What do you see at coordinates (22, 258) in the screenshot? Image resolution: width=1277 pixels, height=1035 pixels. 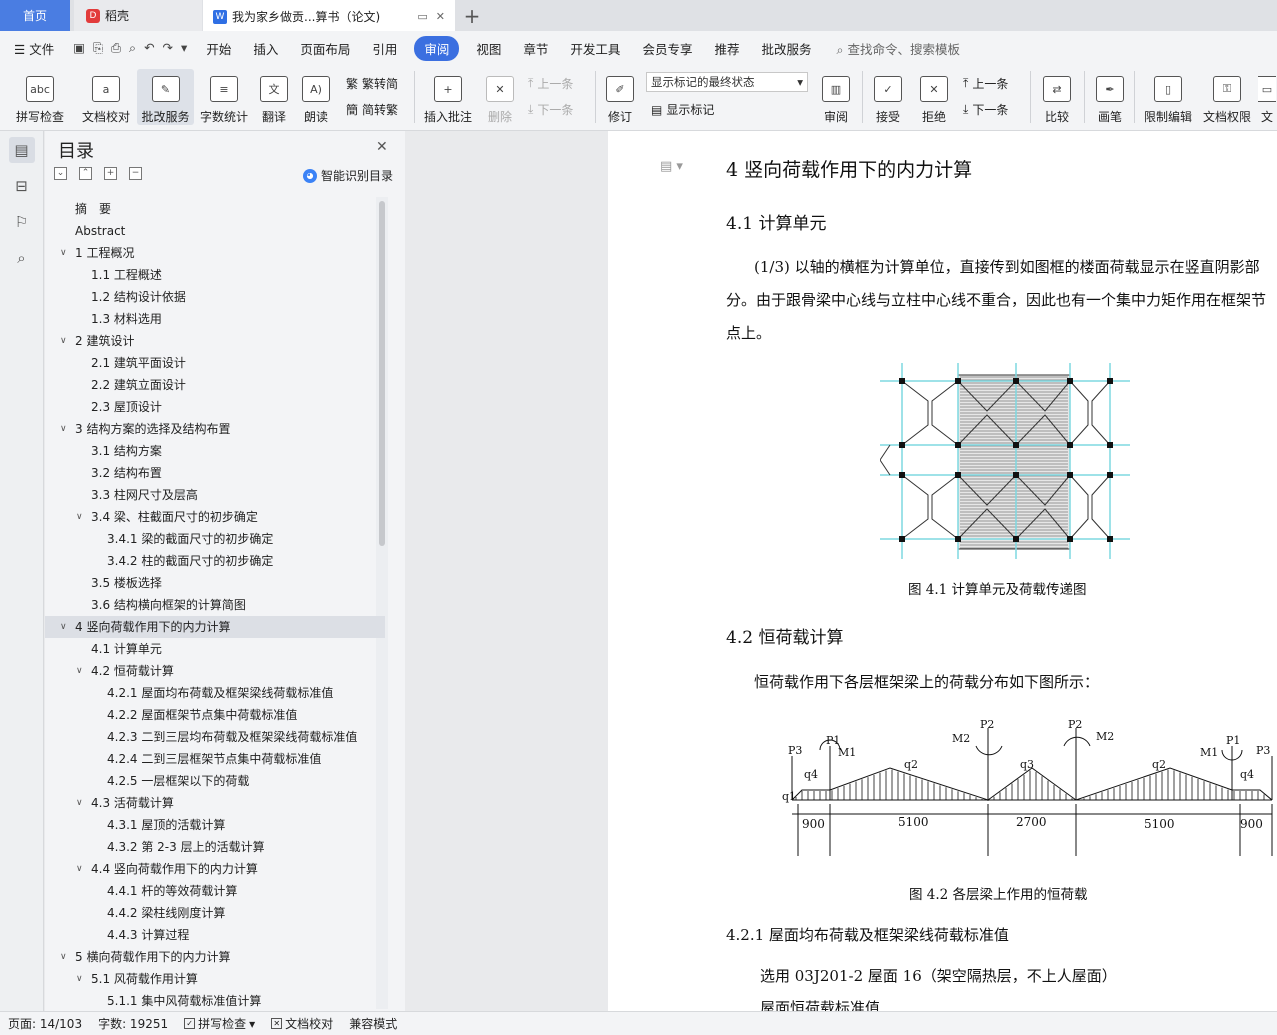 I see `search-panel-icon: ⌕` at bounding box center [22, 258].